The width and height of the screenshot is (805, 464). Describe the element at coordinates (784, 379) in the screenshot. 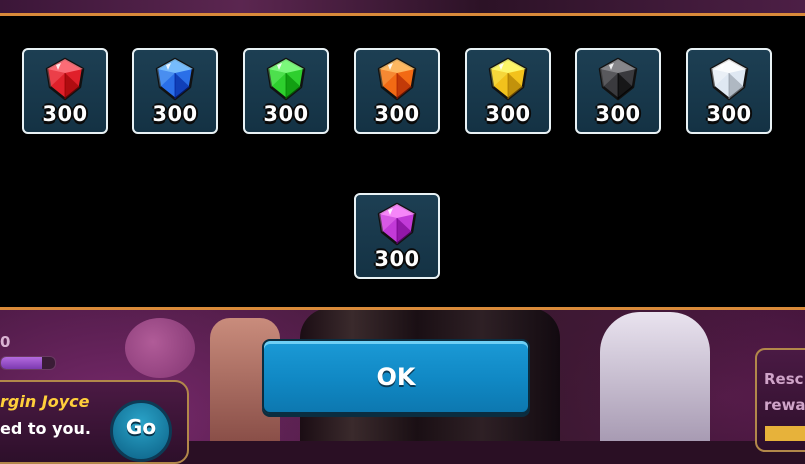

I see `rescue-line-1: Resc` at that location.